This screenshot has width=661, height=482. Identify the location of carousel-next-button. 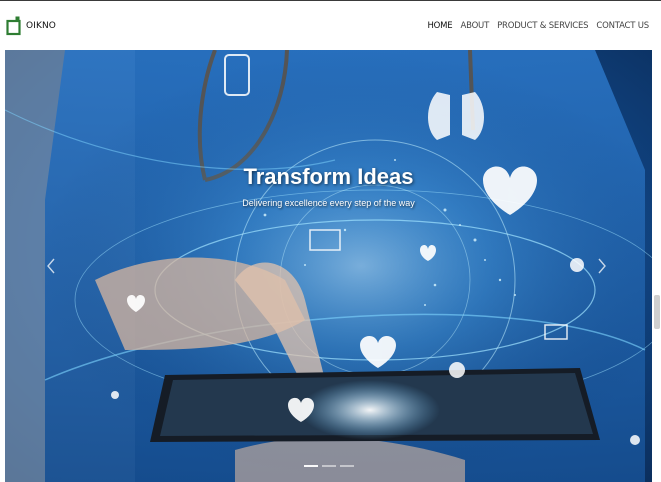
(602, 266).